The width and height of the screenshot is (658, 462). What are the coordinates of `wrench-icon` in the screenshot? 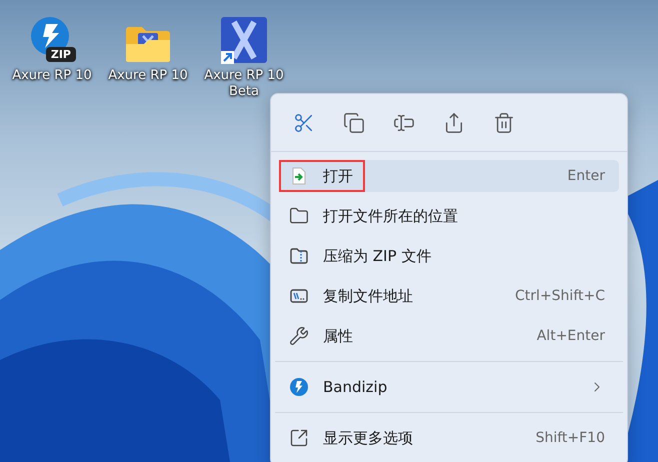 It's located at (299, 336).